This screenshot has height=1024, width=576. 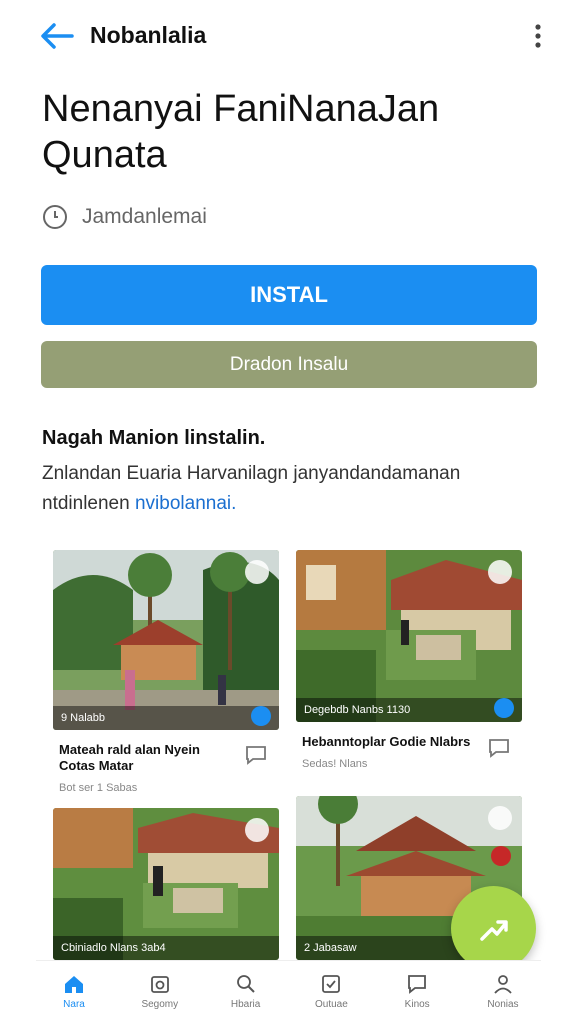 I want to click on chat-search-icon, so click(x=417, y=984).